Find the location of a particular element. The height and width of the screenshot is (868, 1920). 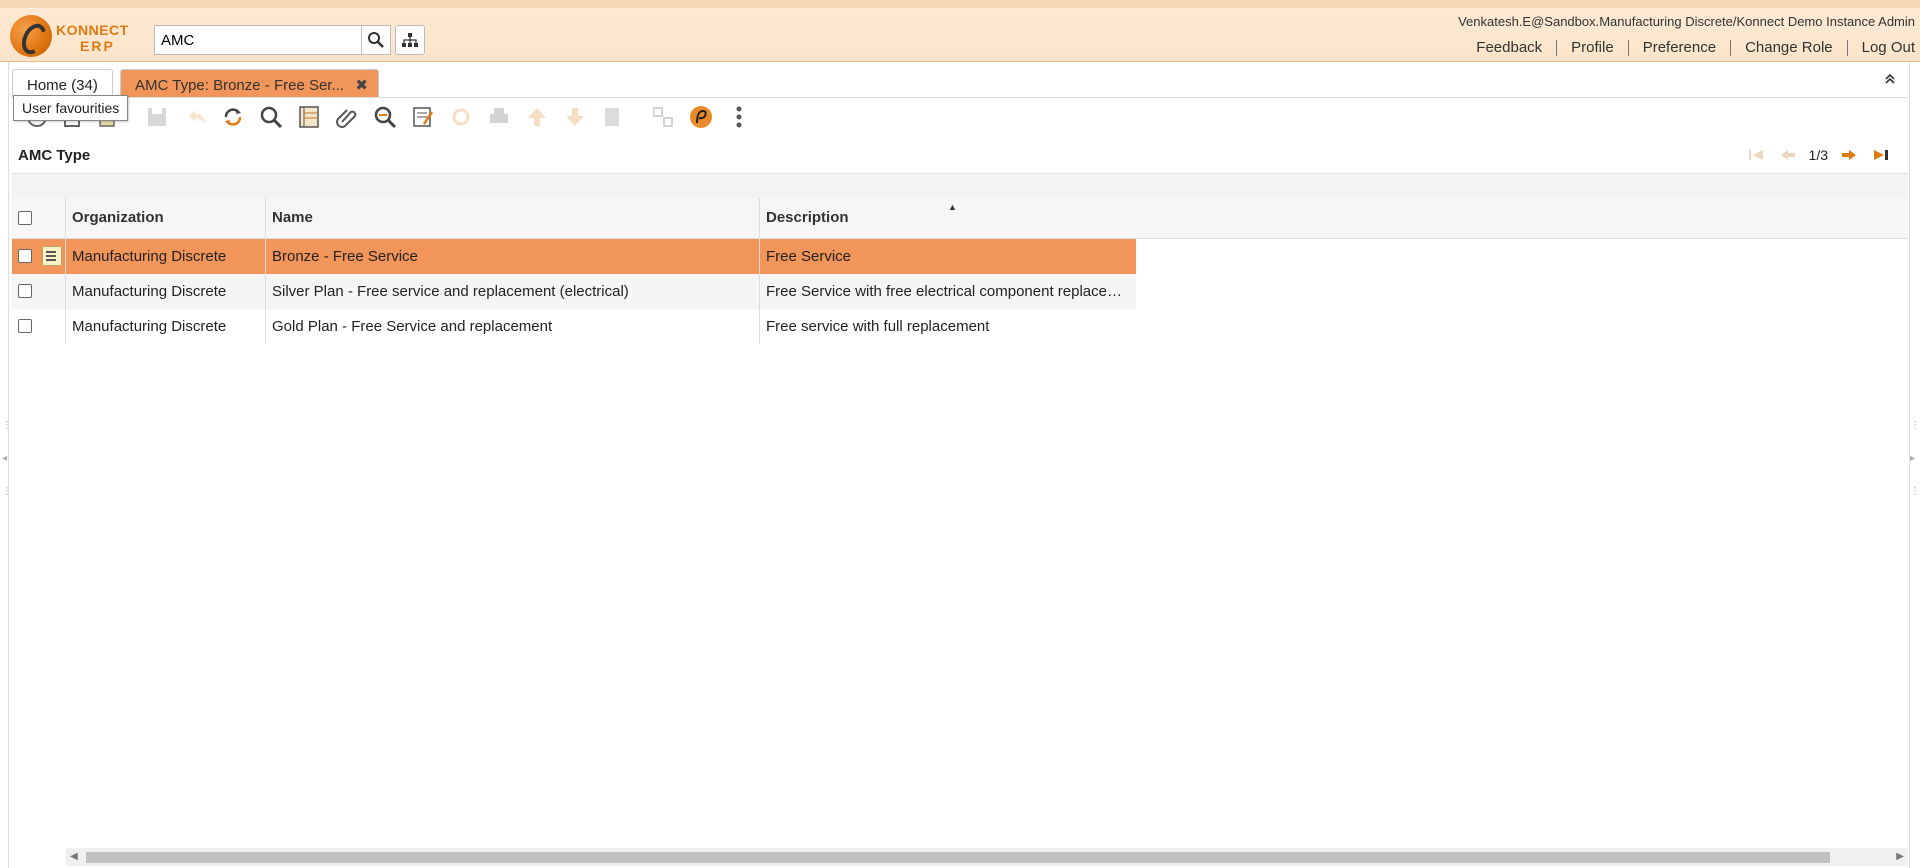

logo-text-line1: KONNECT is located at coordinates (92, 30).